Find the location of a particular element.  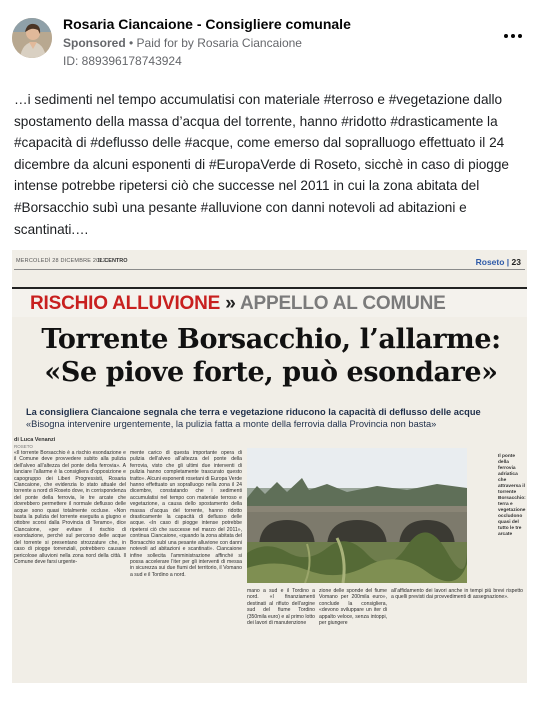

kicker-red: RISCHIO ALLUVIONE is located at coordinates (125, 303).